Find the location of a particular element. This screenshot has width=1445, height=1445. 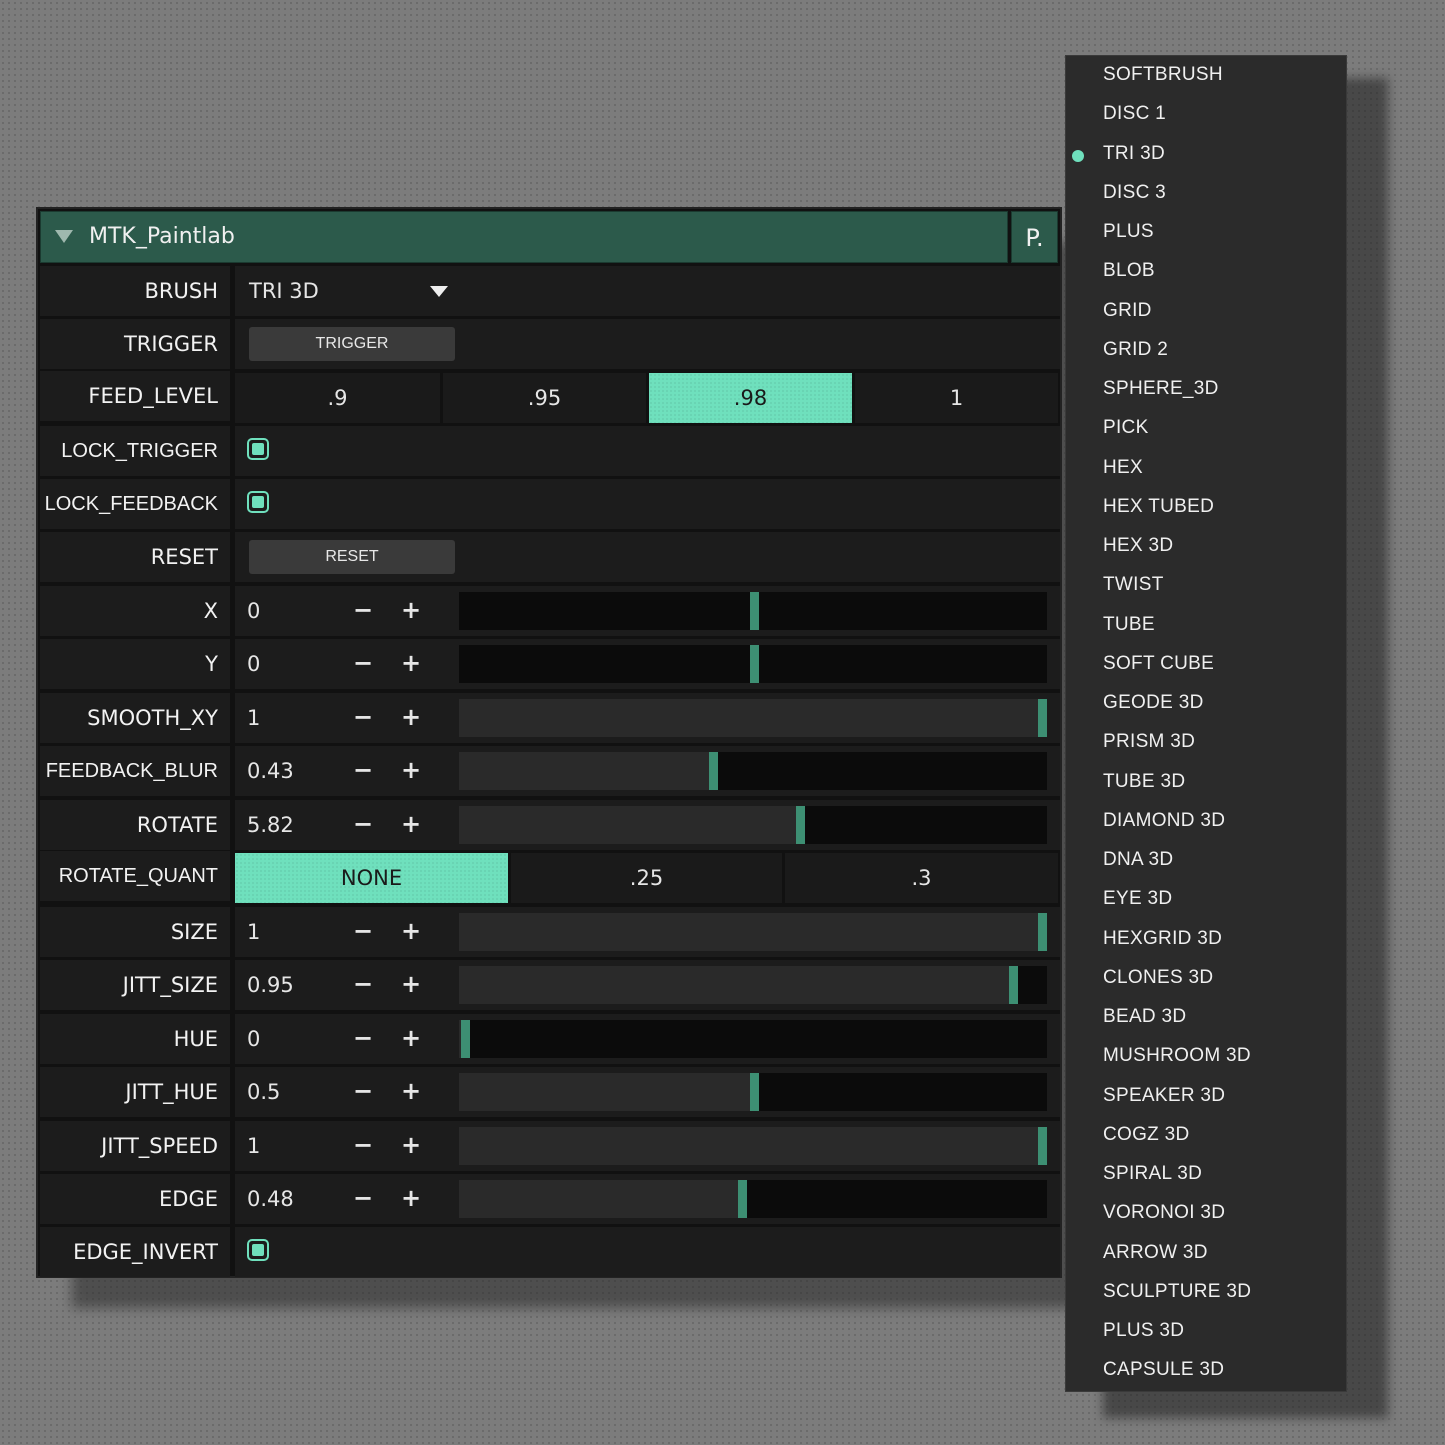

size-increment-button: + is located at coordinates (411, 931).